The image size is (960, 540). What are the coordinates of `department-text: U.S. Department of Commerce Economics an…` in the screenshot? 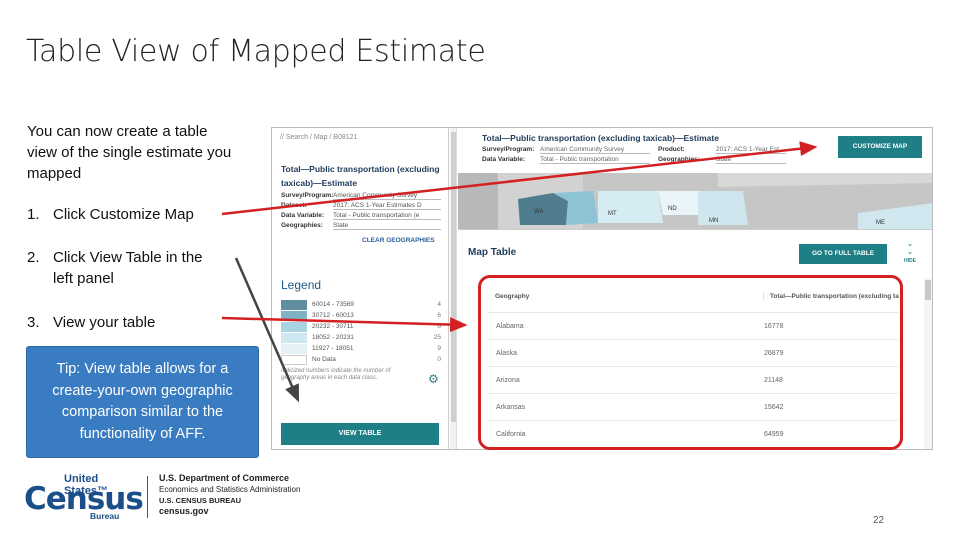 It's located at (229, 495).